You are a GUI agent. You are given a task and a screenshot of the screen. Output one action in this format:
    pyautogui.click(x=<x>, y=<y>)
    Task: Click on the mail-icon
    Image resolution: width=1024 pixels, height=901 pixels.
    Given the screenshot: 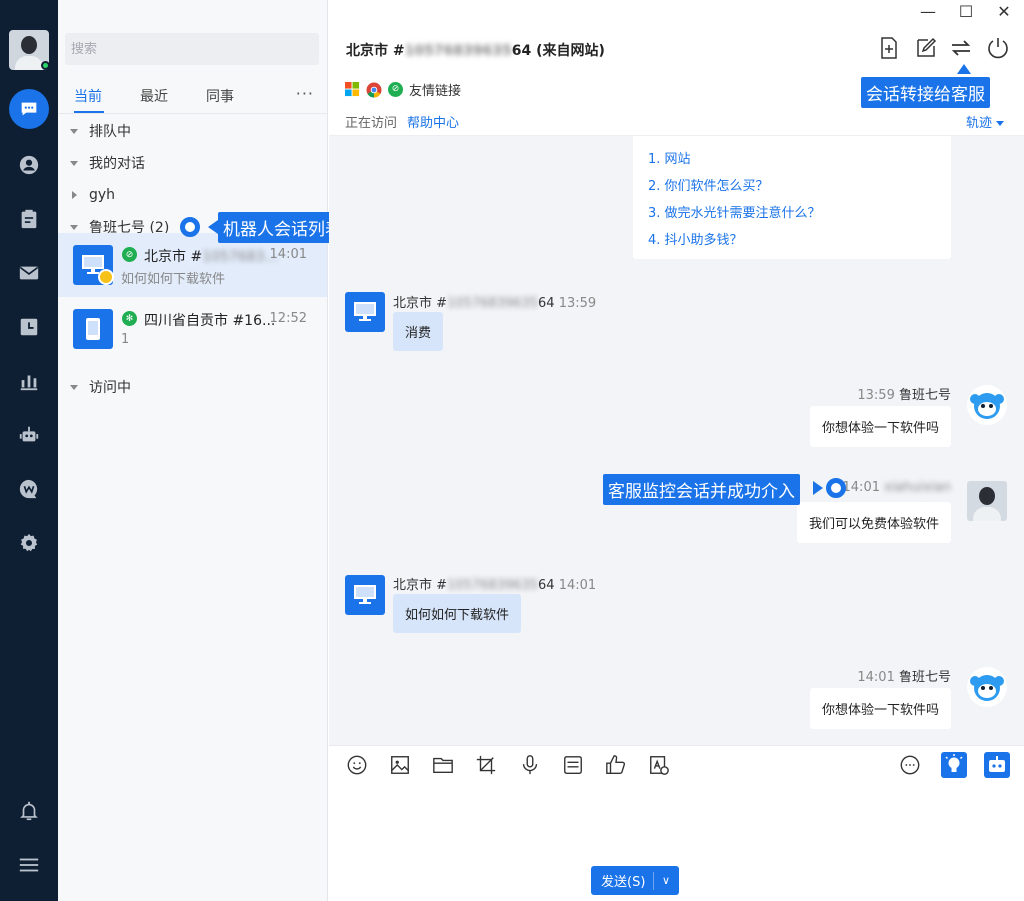 What is the action you would take?
    pyautogui.click(x=29, y=273)
    